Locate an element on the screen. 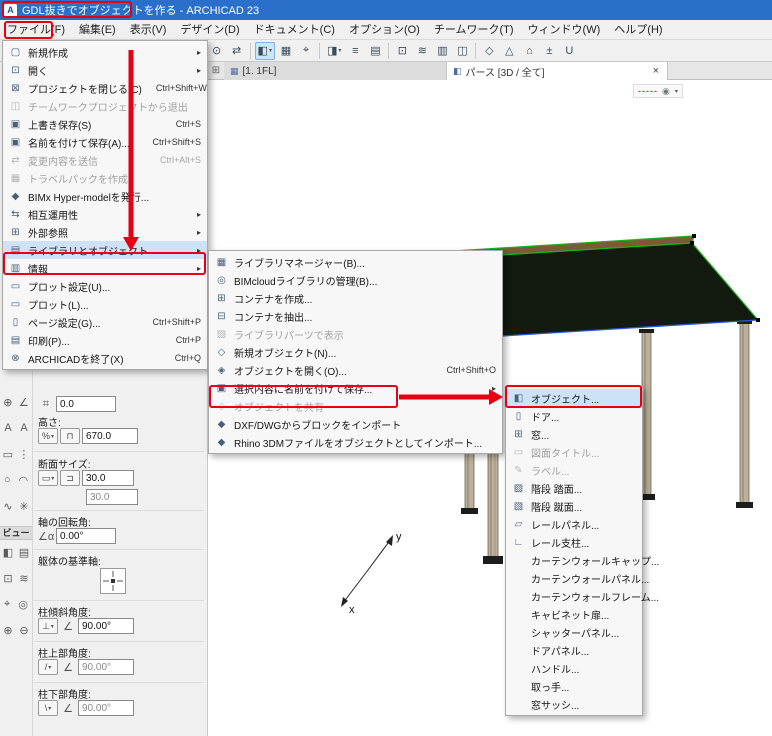  bottom-angle-mode-button: \ ▾ is located at coordinates (48, 708).